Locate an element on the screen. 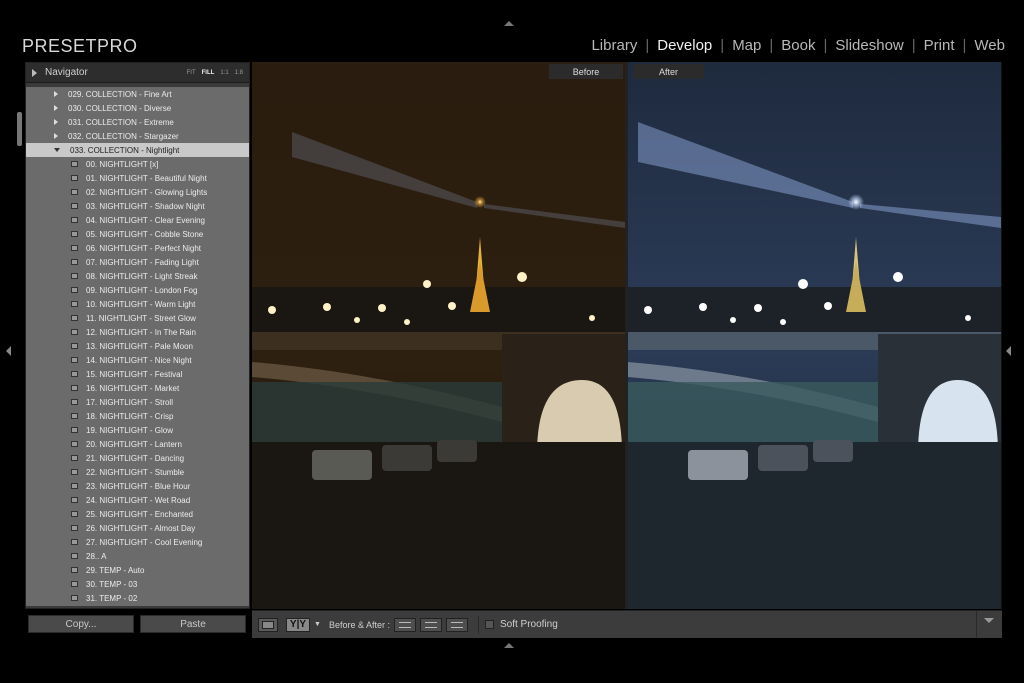  preset-label: 08. NIGHTLIGHT - Light Streak is located at coordinates (142, 276).